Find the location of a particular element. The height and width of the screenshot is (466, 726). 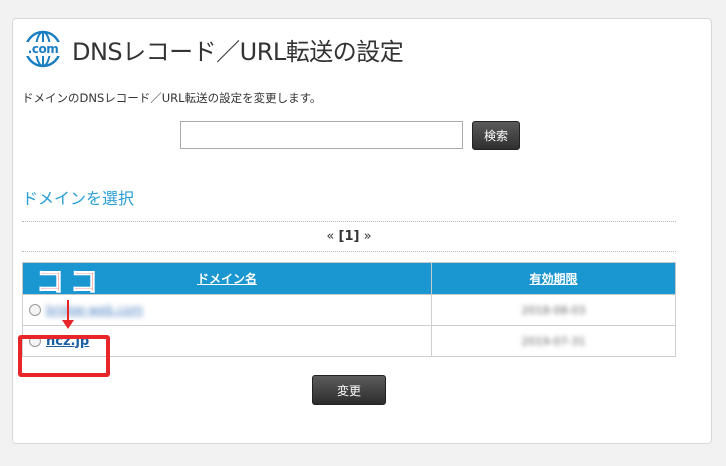

page-description: ドメインのDNSレコード／URL転送の設定を変更します。 is located at coordinates (172, 98).